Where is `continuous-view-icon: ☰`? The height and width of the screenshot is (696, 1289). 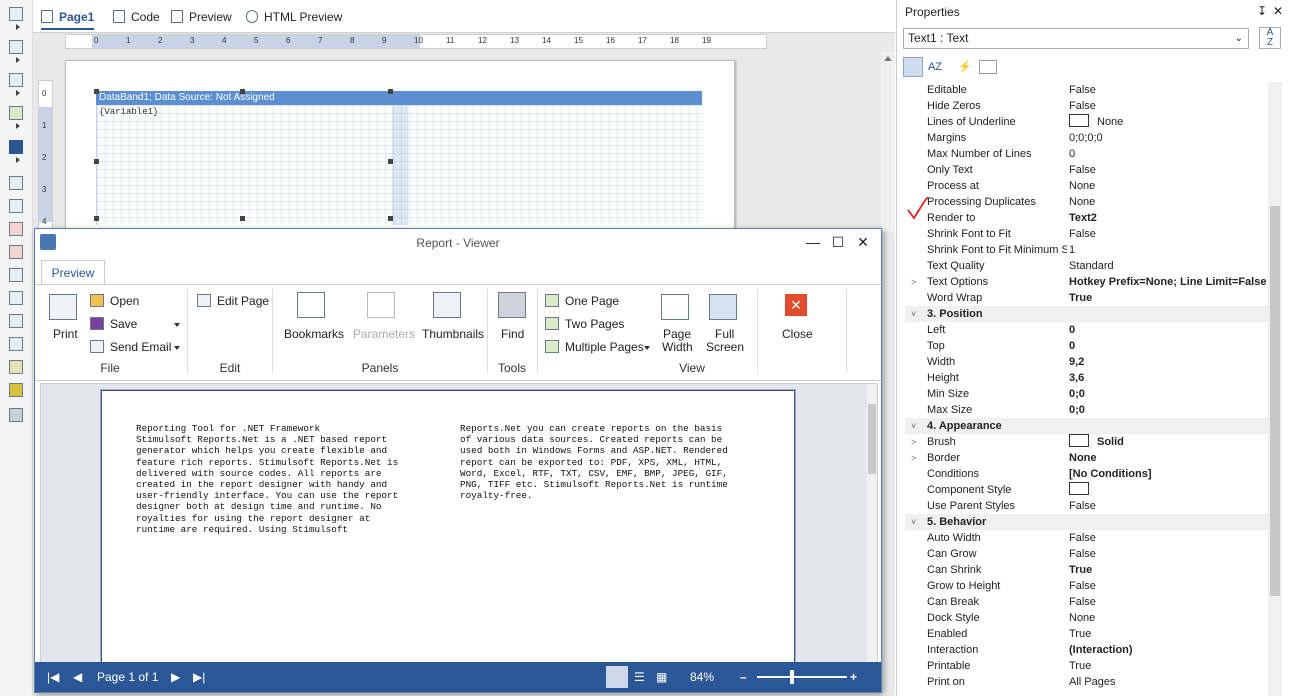
continuous-view-icon: ☰ is located at coordinates (639, 677).